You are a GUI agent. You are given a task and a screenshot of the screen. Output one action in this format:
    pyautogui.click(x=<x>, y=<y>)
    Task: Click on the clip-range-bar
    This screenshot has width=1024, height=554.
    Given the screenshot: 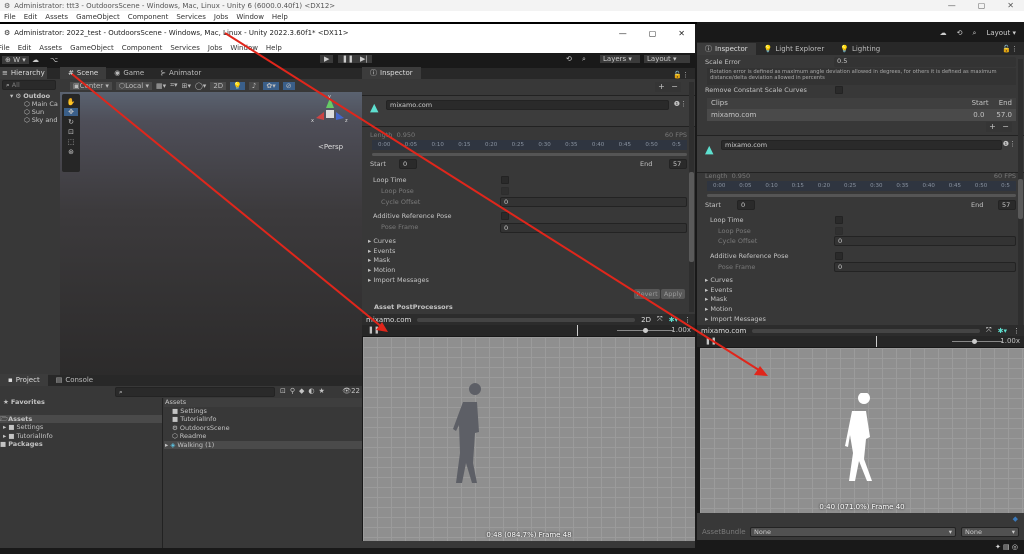 What is the action you would take?
    pyautogui.click(x=861, y=195)
    